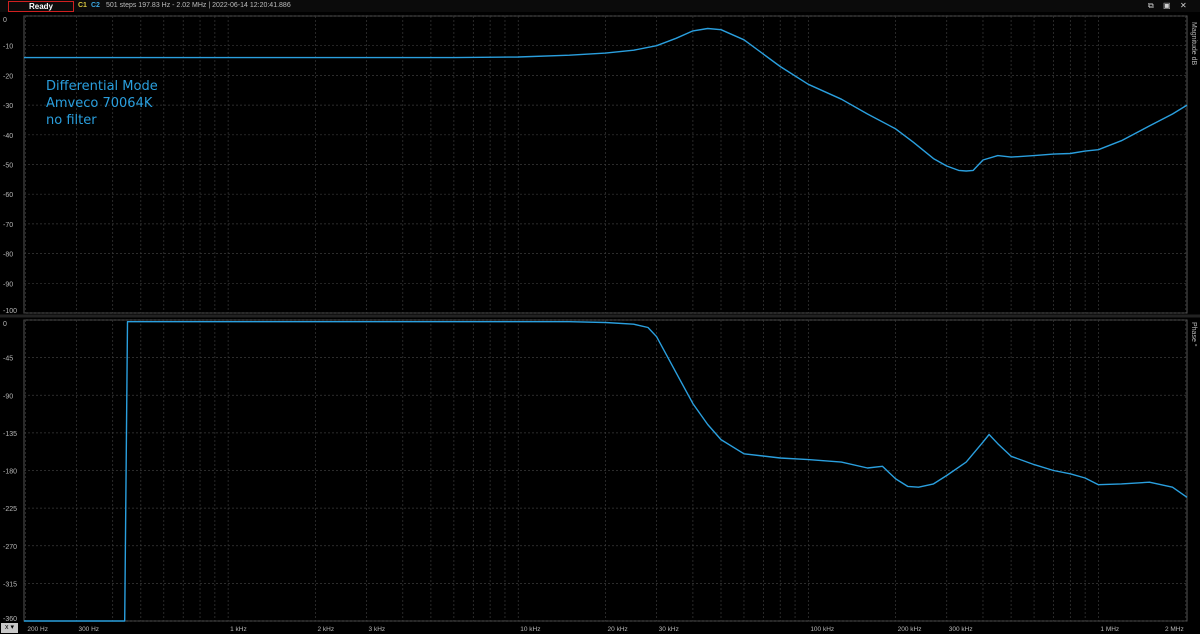 The width and height of the screenshot is (1200, 634). I want to click on x-tick-label: 20 kHz, so click(618, 629).